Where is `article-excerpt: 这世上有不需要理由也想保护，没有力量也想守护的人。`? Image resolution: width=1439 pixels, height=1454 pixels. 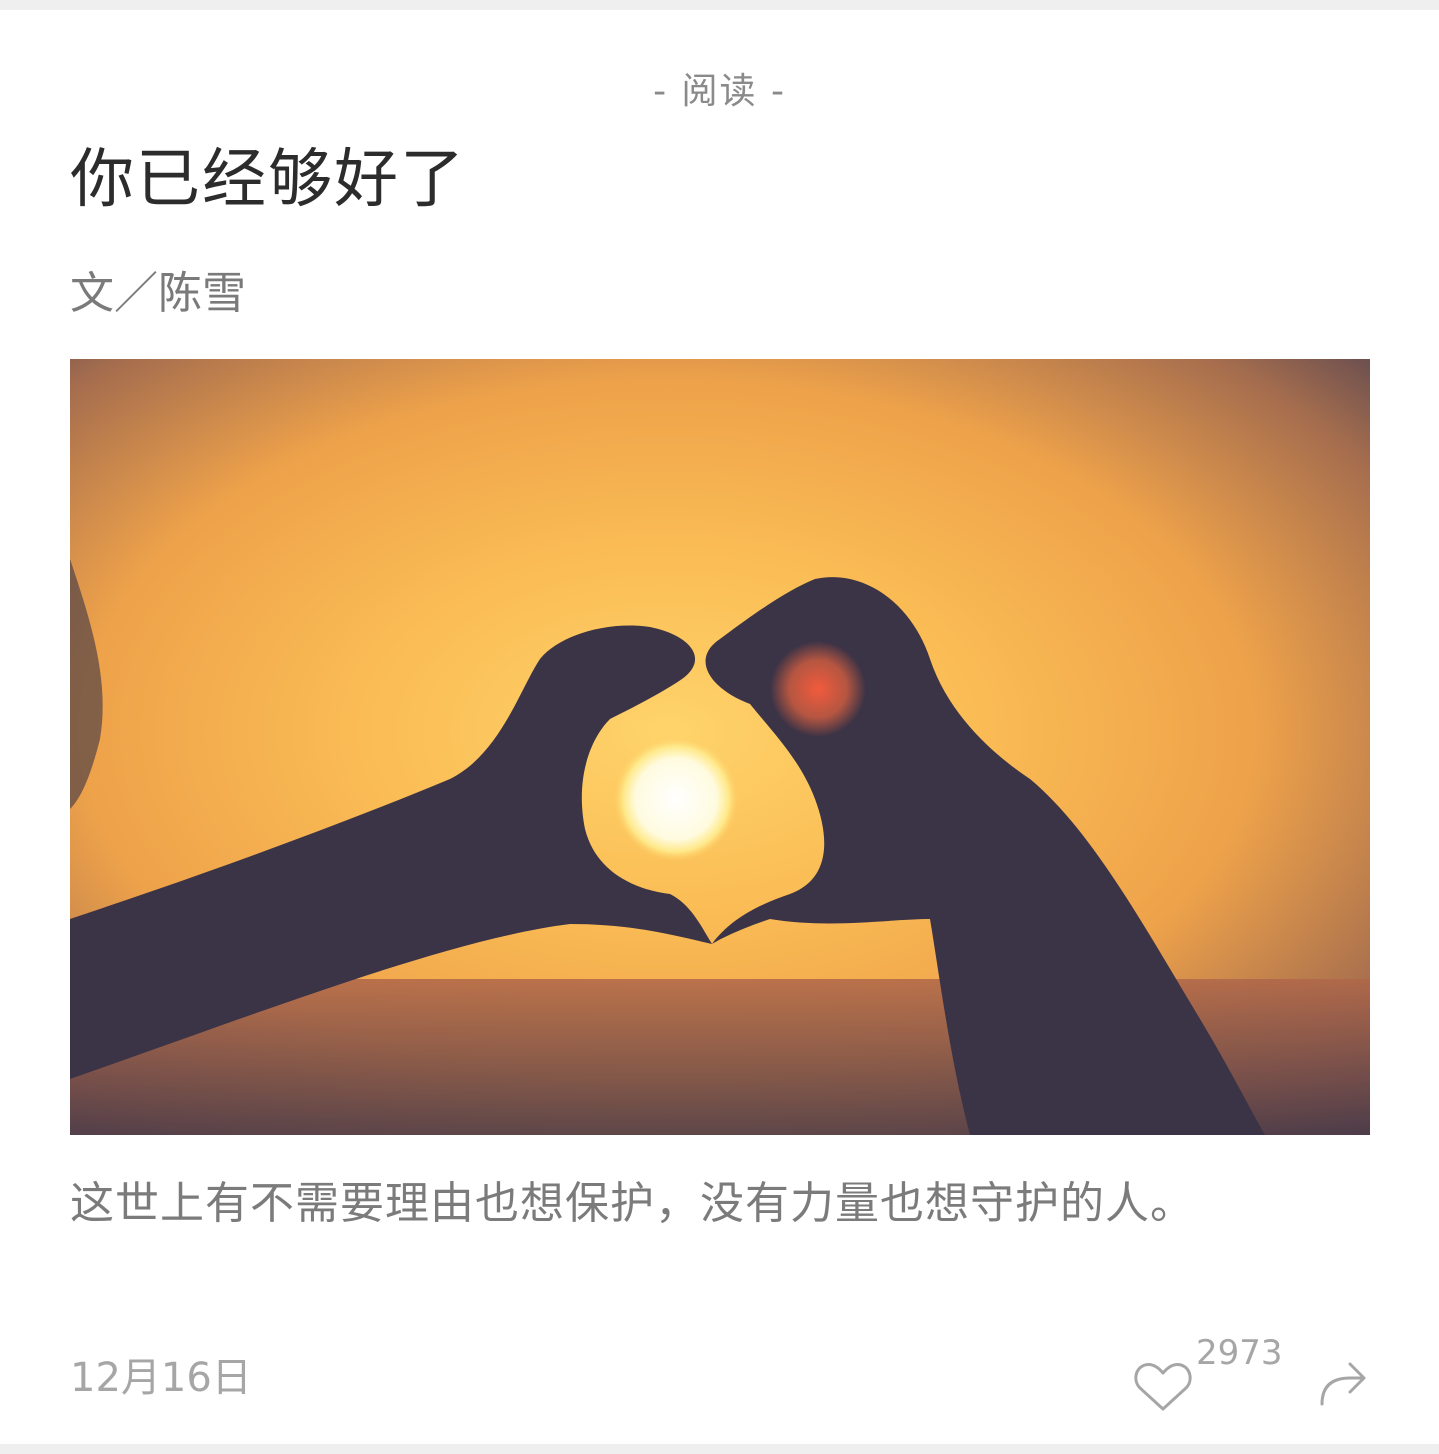
article-excerpt: 这世上有不需要理由也想保护，没有力量也想守护的人。 is located at coordinates (632, 1203).